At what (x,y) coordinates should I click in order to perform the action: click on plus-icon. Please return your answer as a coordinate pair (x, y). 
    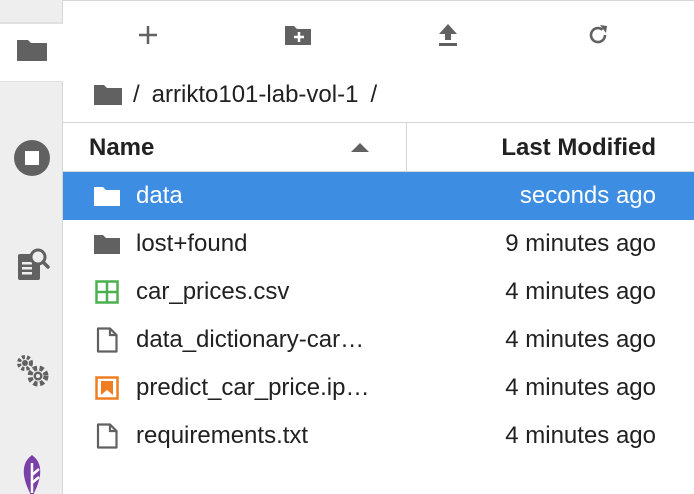
    Looking at the image, I should click on (148, 37).